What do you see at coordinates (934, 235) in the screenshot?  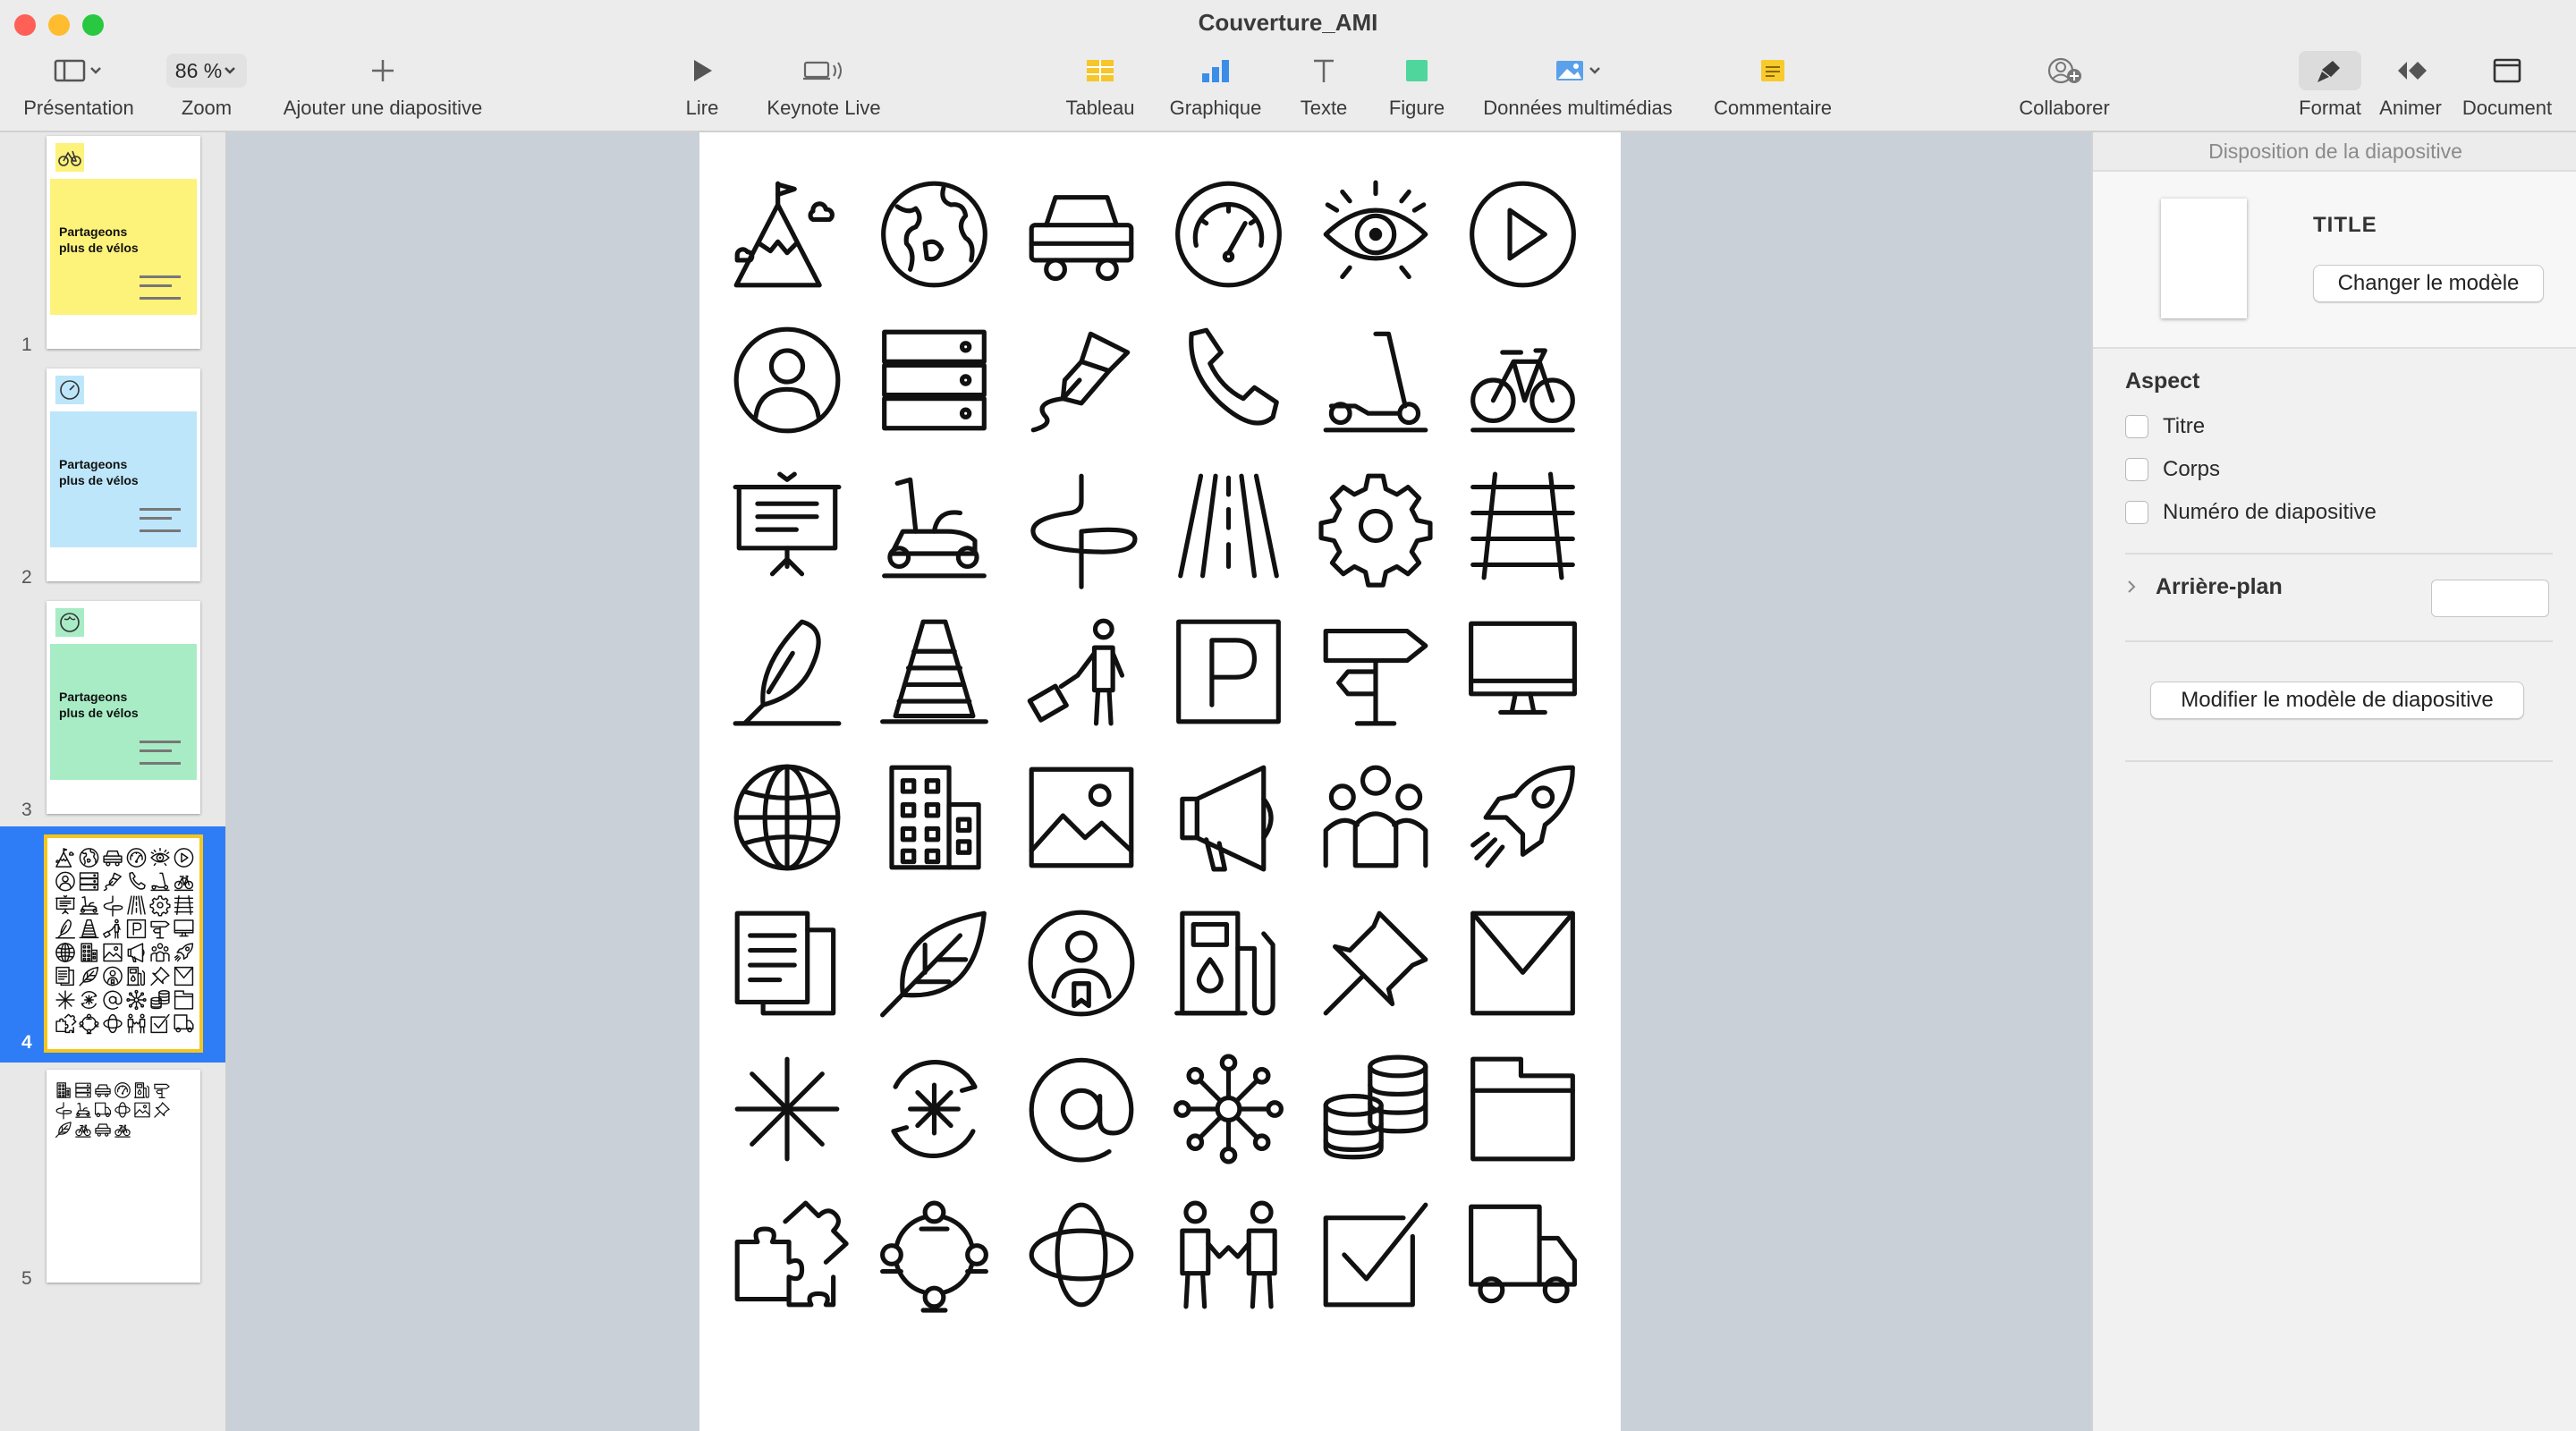 I see `globe-earth-icon` at bounding box center [934, 235].